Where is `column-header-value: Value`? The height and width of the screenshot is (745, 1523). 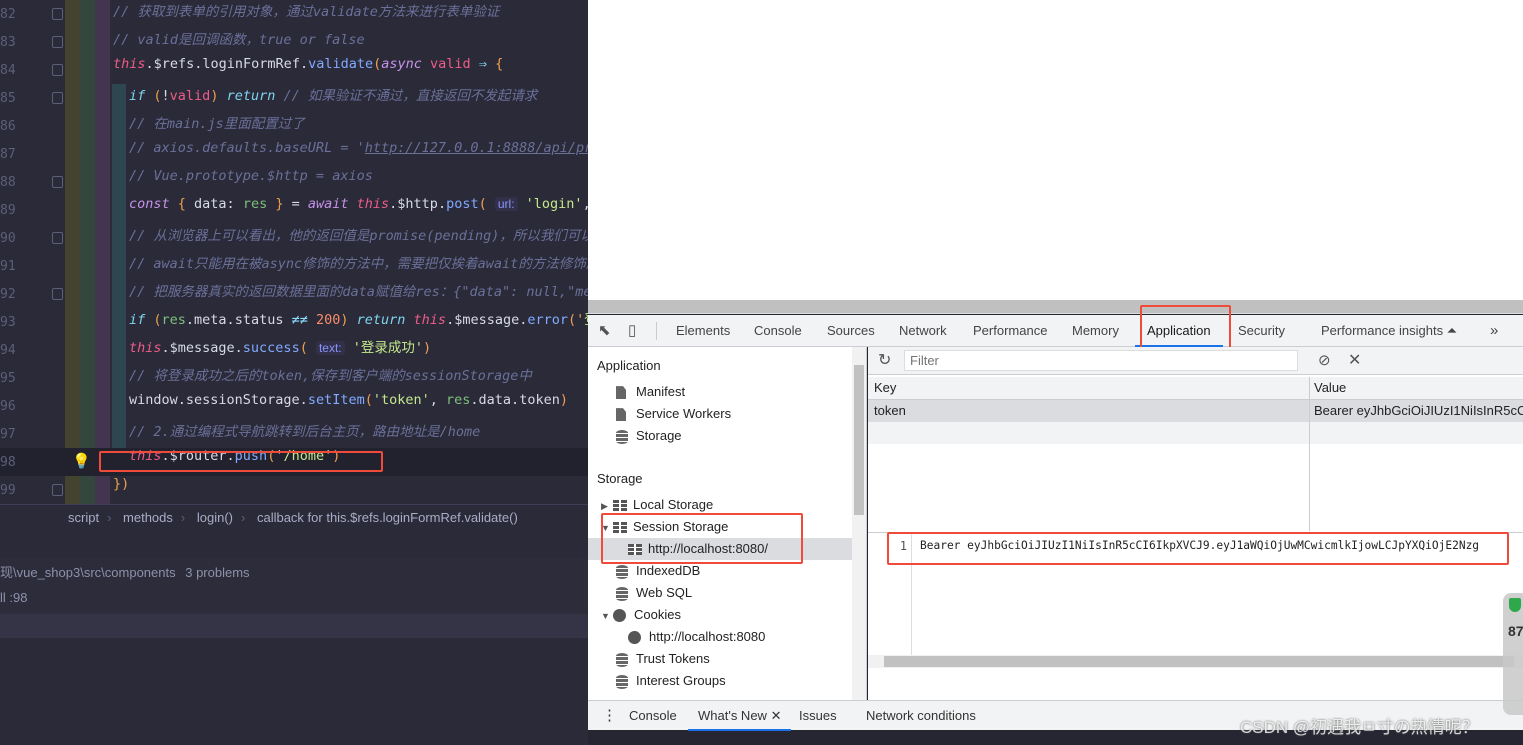
column-header-value: Value is located at coordinates (1330, 388).